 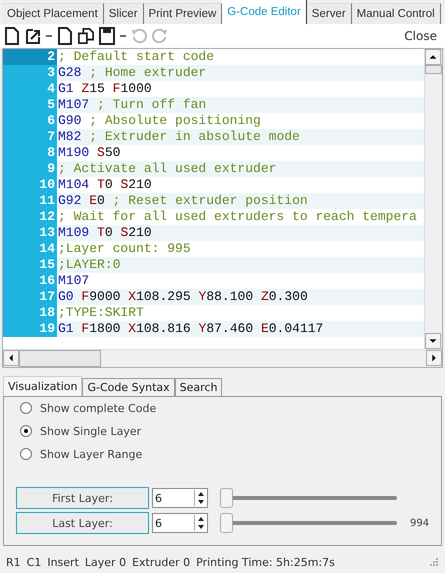 I want to click on tab: G-Code Syntax, so click(x=128, y=387).